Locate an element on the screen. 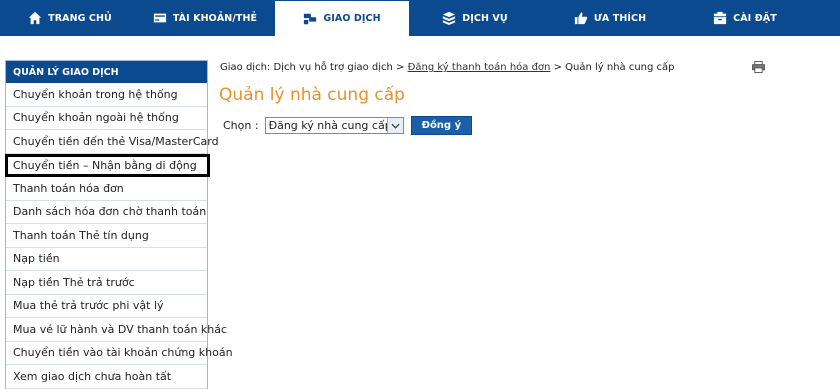  print-icon is located at coordinates (758, 67).